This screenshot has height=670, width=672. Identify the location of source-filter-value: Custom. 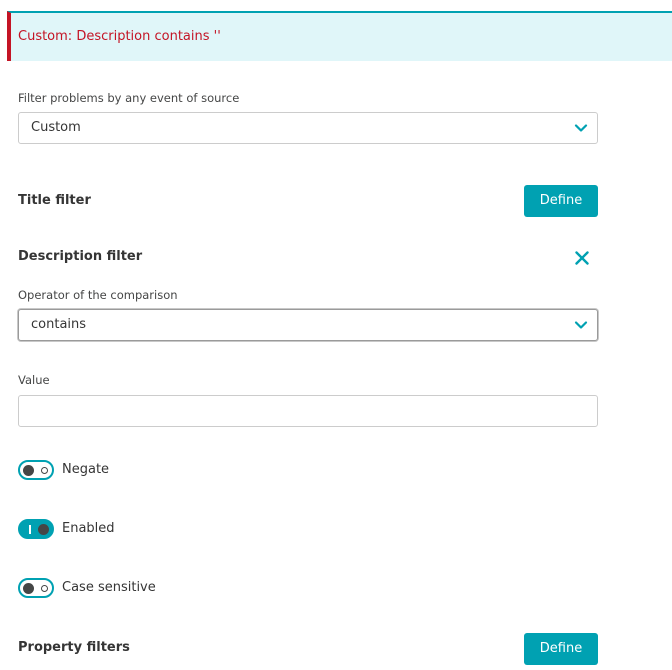
(56, 127).